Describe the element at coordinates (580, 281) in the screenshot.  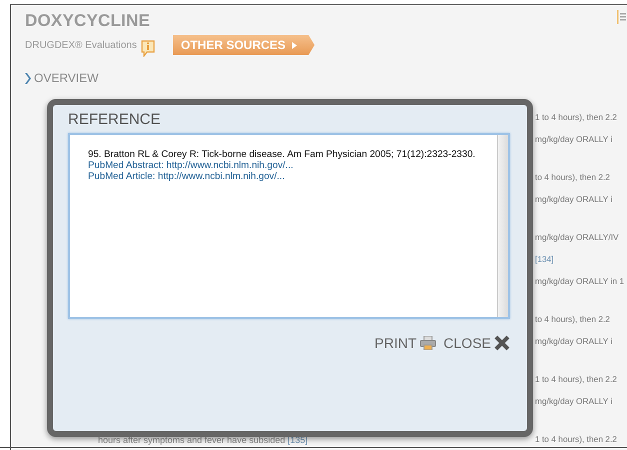
I see `dosage-text: mg/kg/day ORALLY in 1` at that location.